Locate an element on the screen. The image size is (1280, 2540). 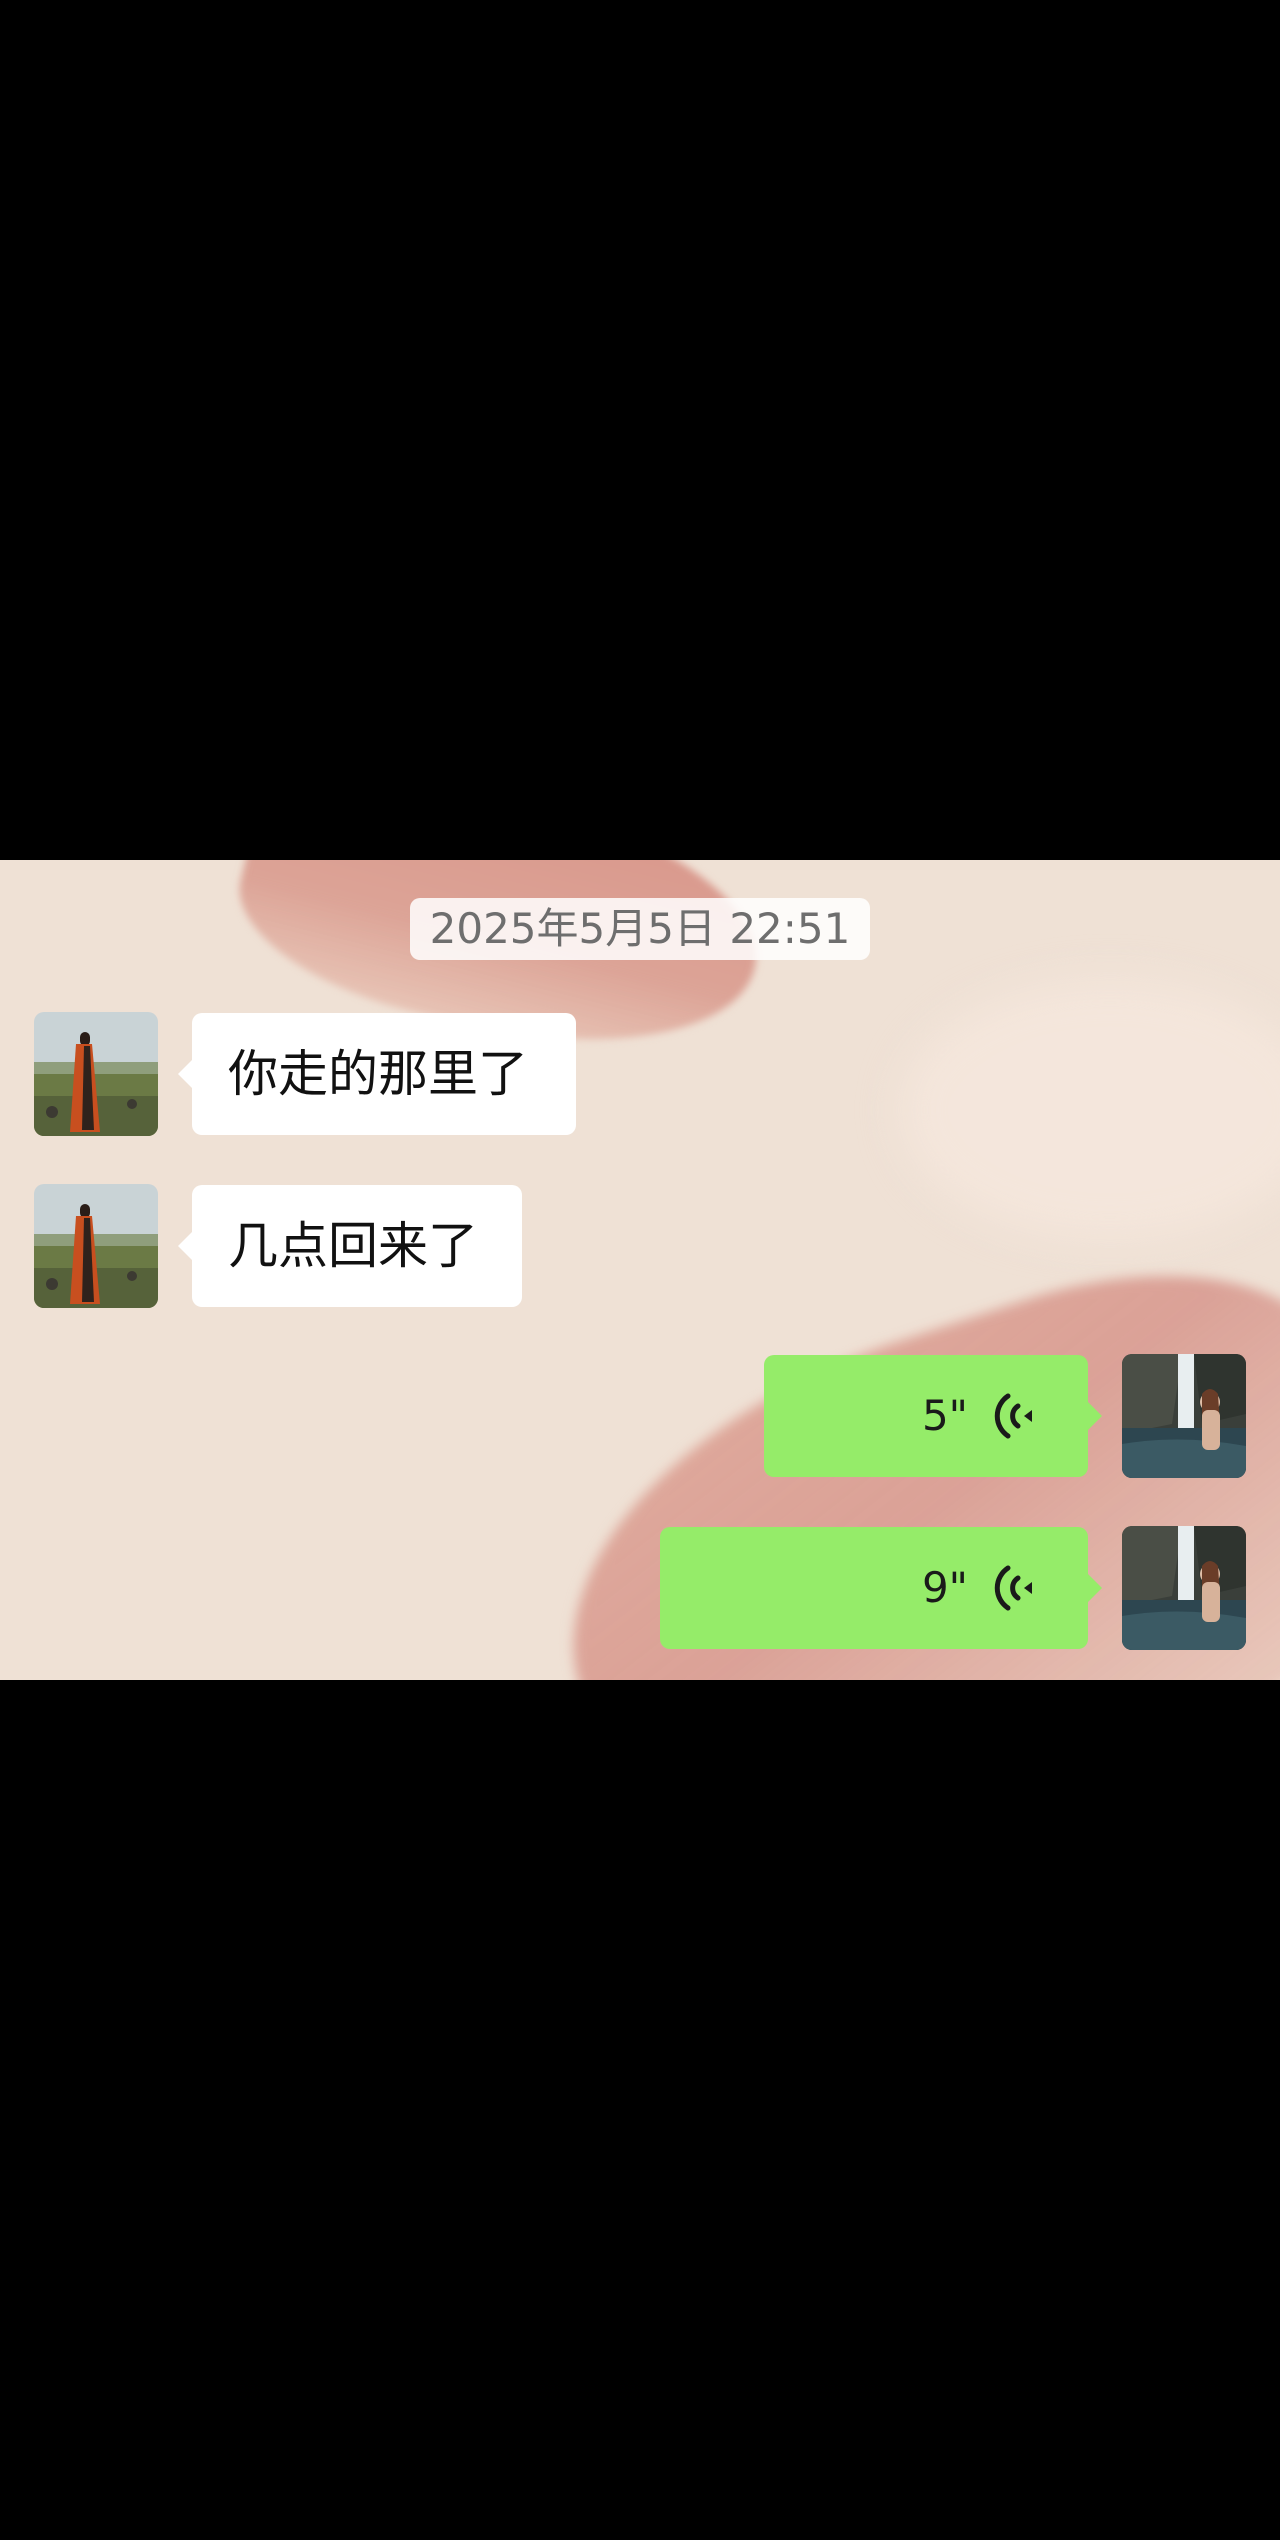
message-timestamp: 2025年5月5日 22:51 is located at coordinates (640, 929).